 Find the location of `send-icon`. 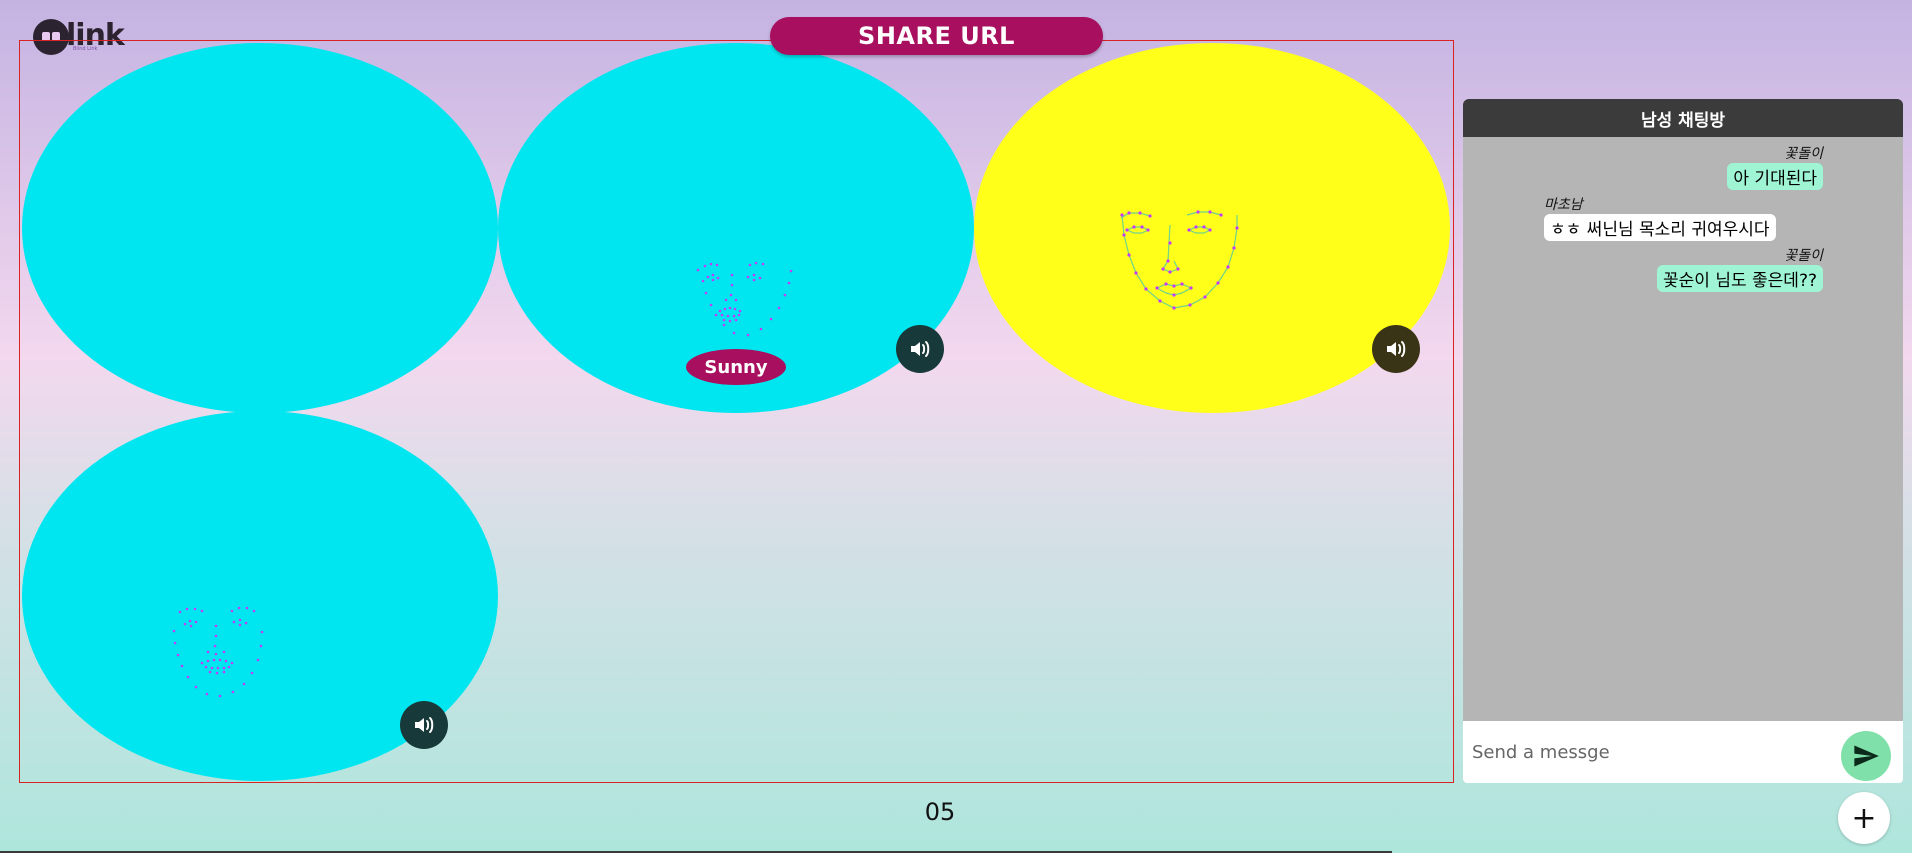

send-icon is located at coordinates (1866, 756).